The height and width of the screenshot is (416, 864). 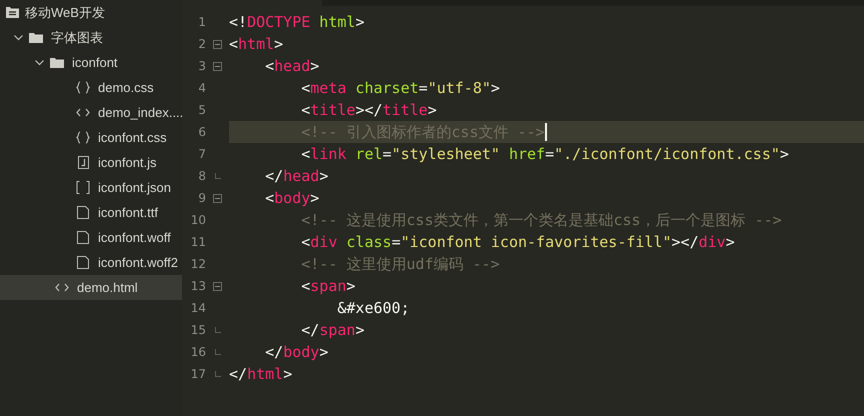 I want to click on tree-item: iconfont.json, so click(x=91, y=187).